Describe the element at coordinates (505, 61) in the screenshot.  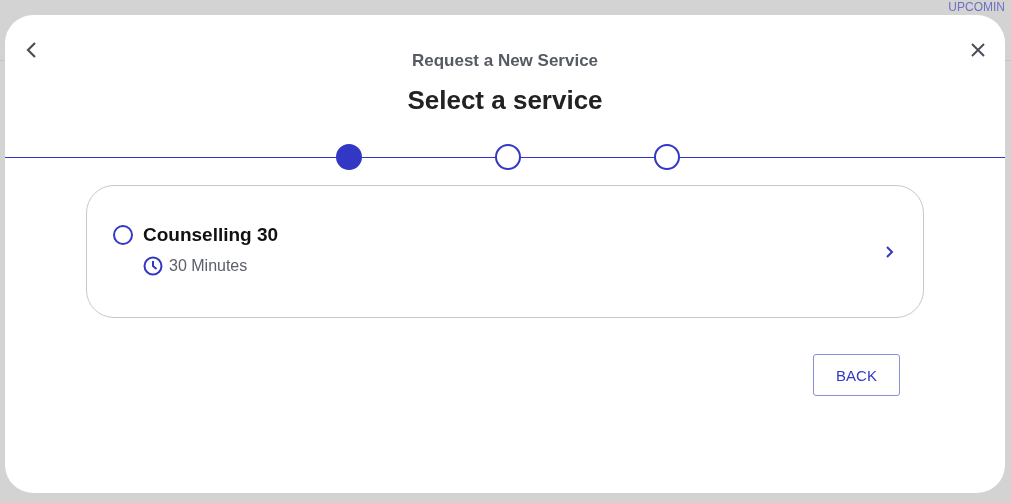
I see `dialog-subtitle: Request a New Service` at that location.